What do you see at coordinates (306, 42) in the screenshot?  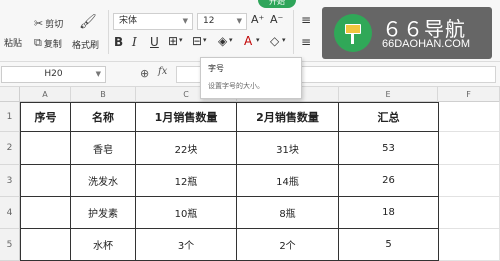 I see `align-left-icon: ≡` at bounding box center [306, 42].